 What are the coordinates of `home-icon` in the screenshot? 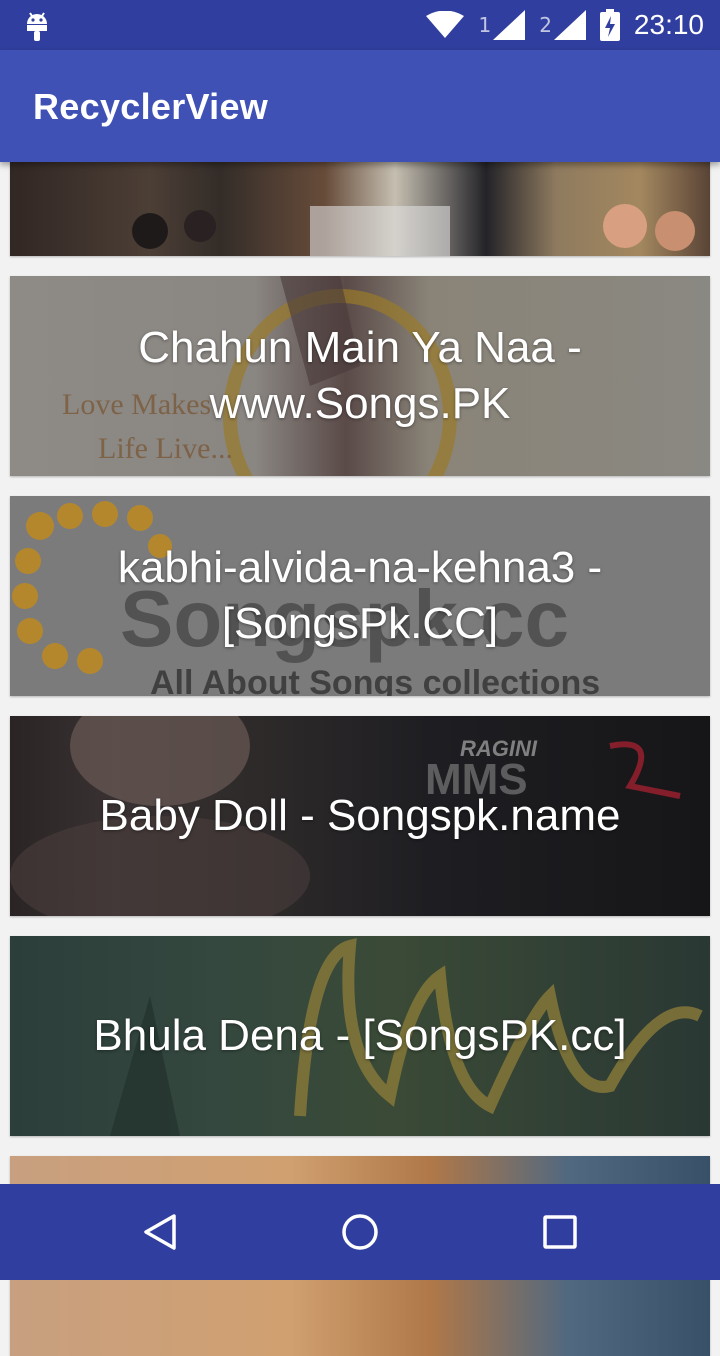 It's located at (360, 1232).